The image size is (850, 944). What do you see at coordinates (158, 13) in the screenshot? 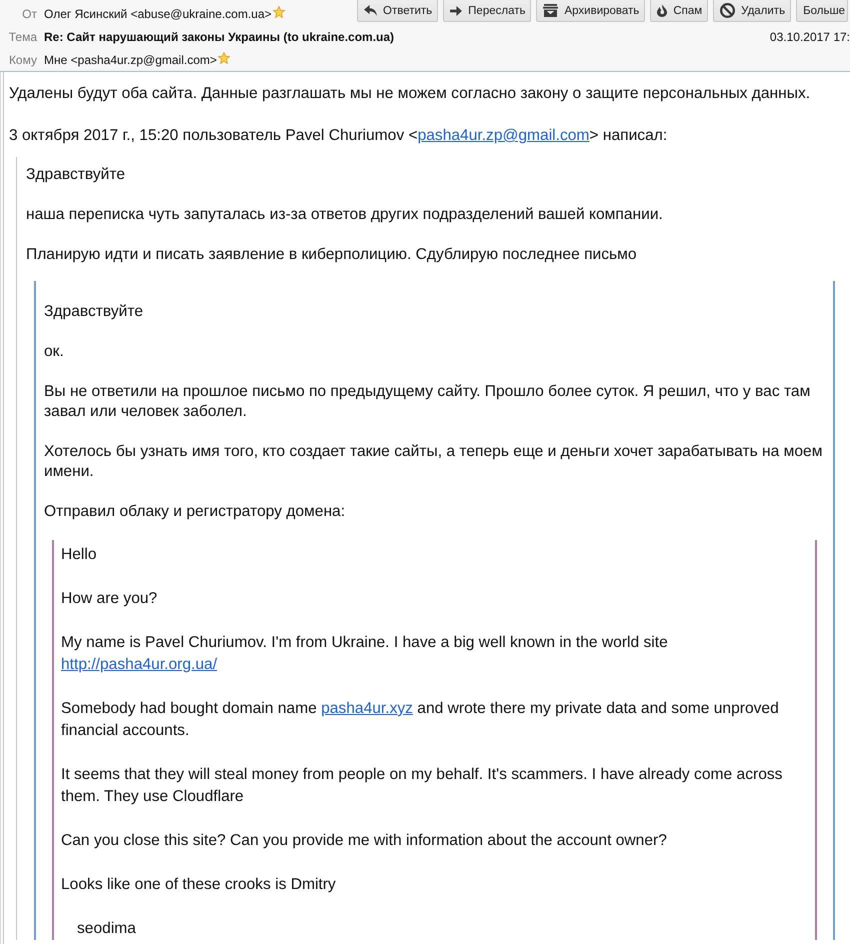
I see `address-text: Олег Ясинский <abuse@ukraine.com.ua>` at bounding box center [158, 13].